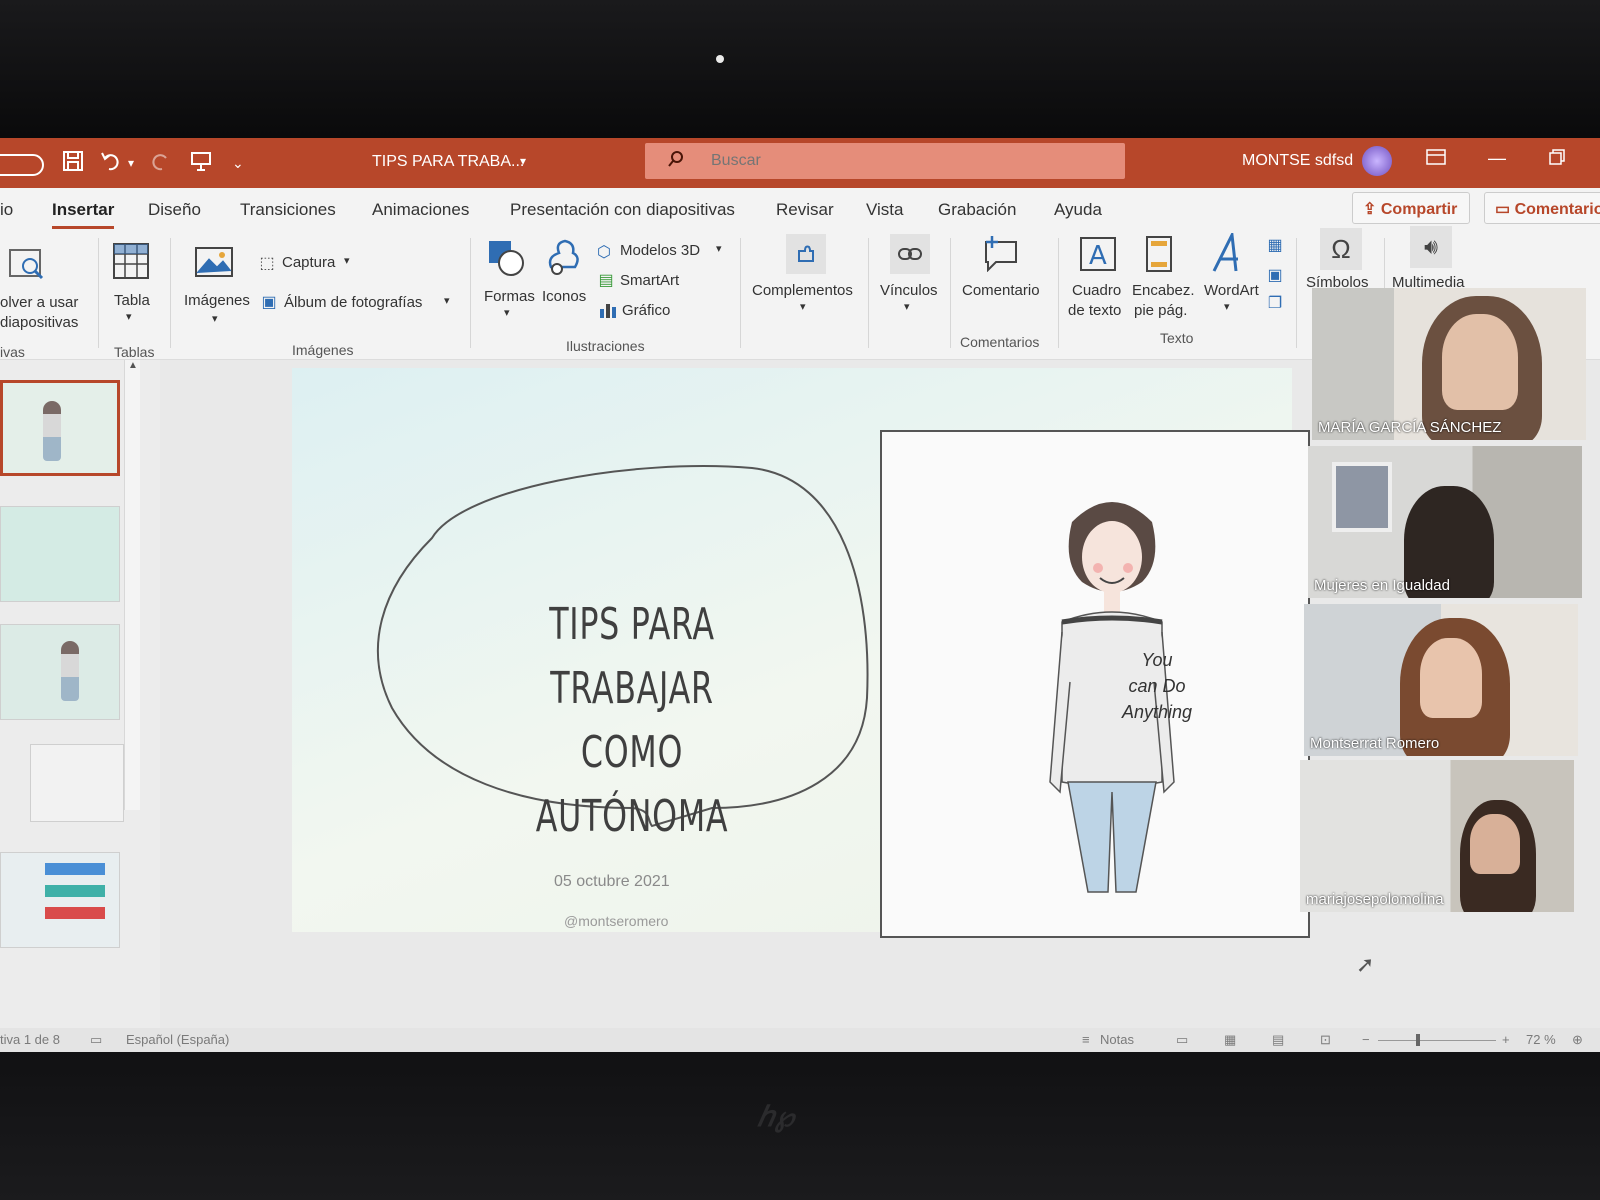 Image resolution: width=1600 pixels, height=1200 pixels. I want to click on wordart-label: WordArt, so click(1231, 290).